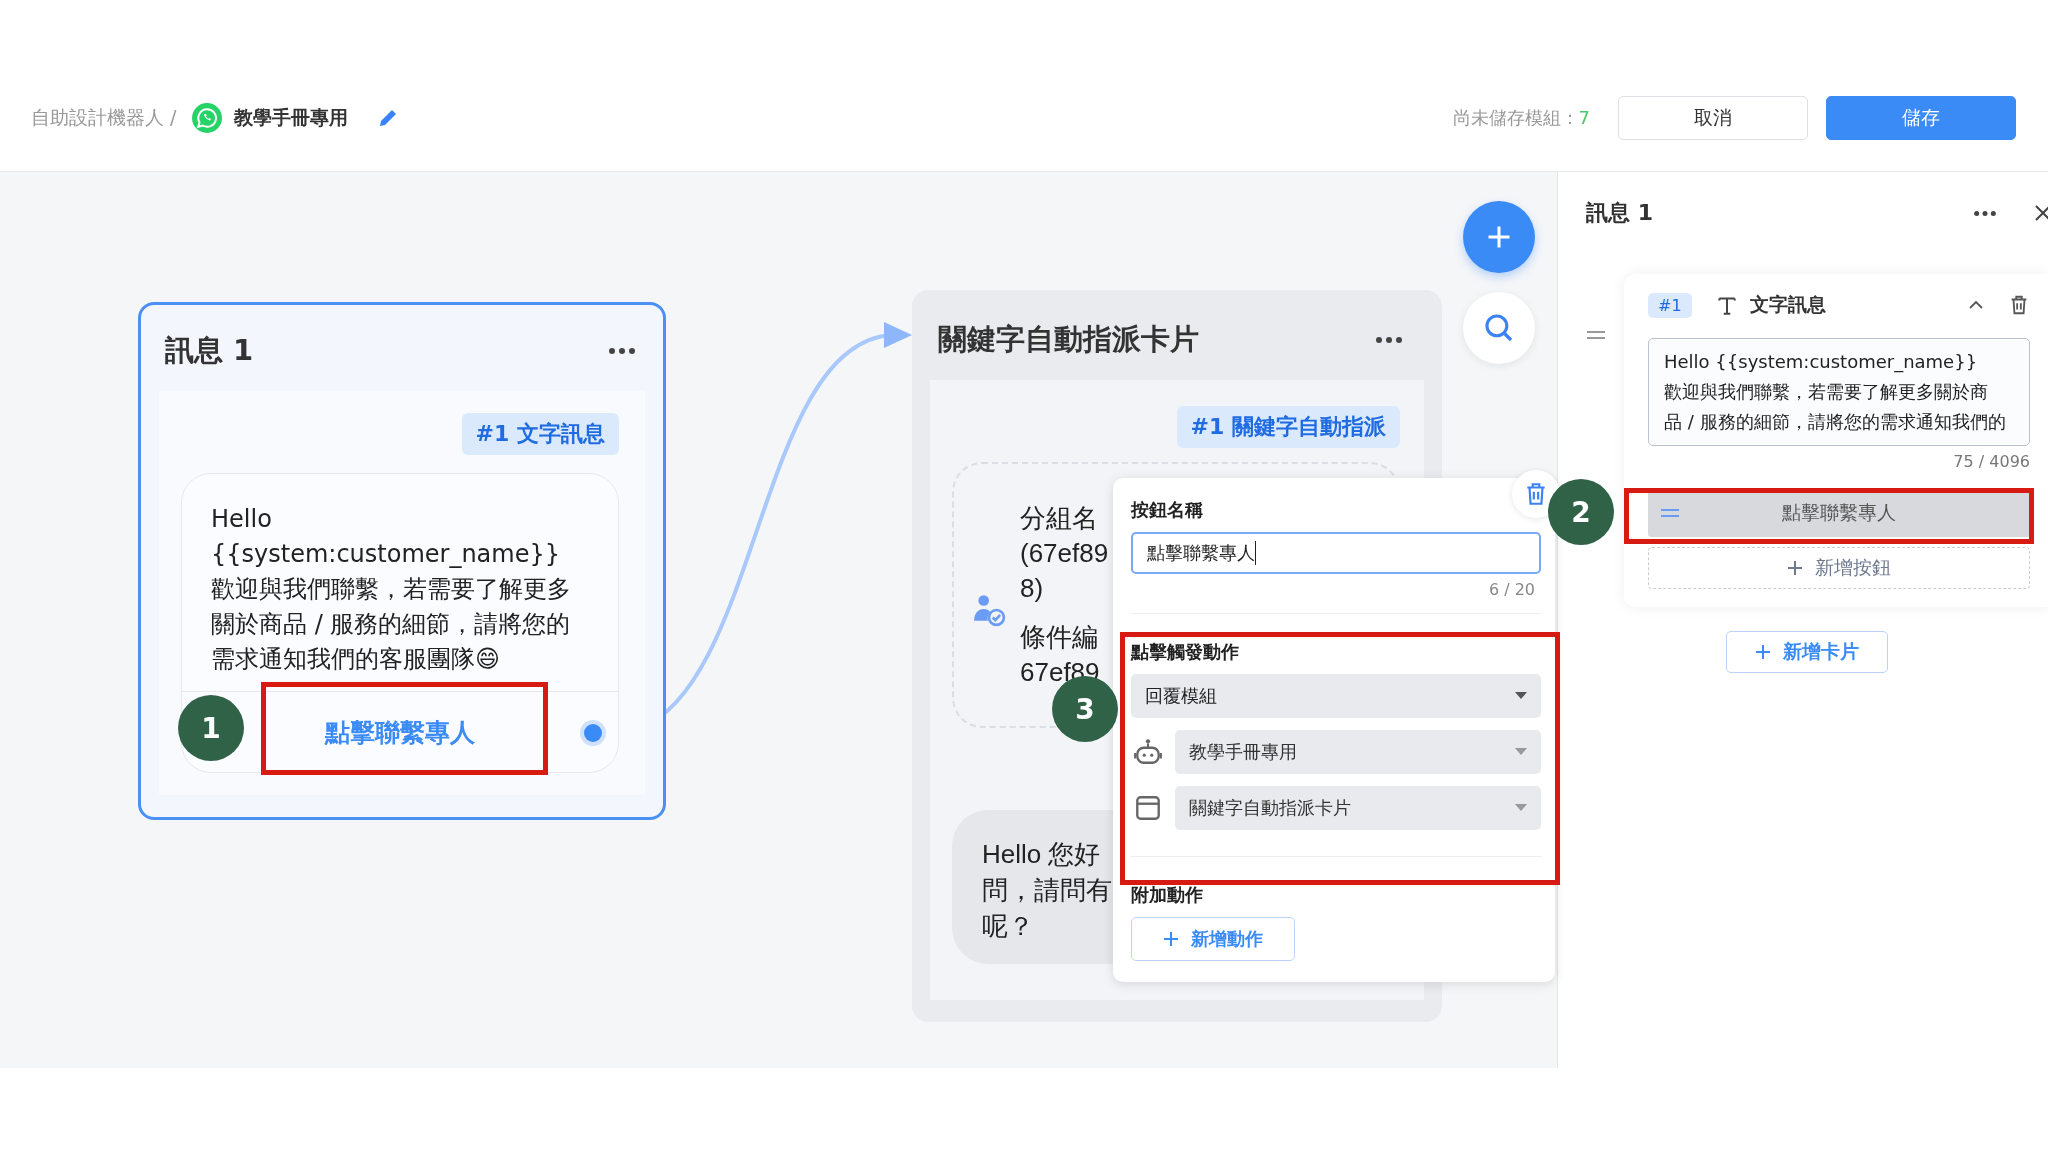  What do you see at coordinates (1726, 305) in the screenshot?
I see `text-type-icon` at bounding box center [1726, 305].